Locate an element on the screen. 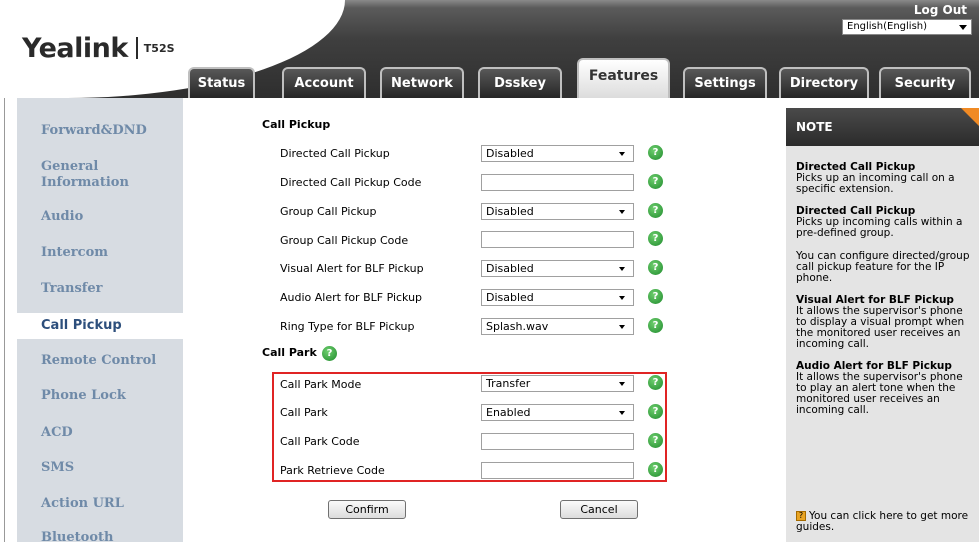  label-call-park: Call Park is located at coordinates (304, 412).